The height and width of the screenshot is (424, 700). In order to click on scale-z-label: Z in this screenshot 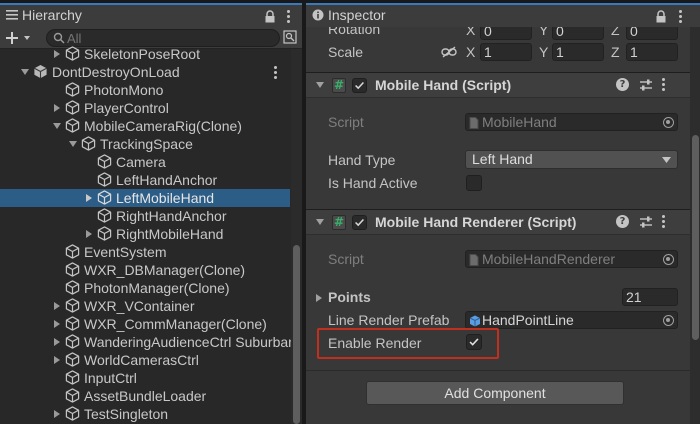, I will do `click(615, 52)`.